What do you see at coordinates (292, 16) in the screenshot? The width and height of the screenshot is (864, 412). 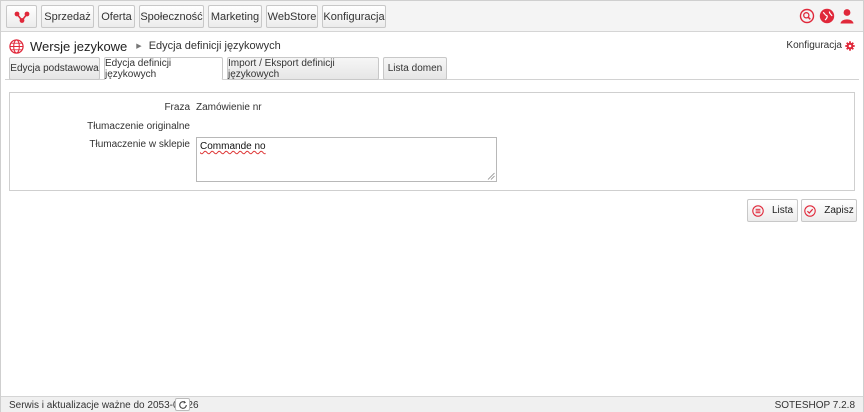 I see `nav-item-webstore: WebStore` at bounding box center [292, 16].